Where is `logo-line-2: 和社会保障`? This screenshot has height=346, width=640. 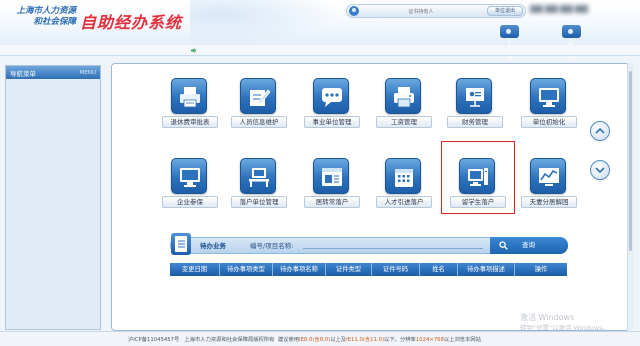 logo-line-2: 和社会保障 is located at coordinates (54, 22).